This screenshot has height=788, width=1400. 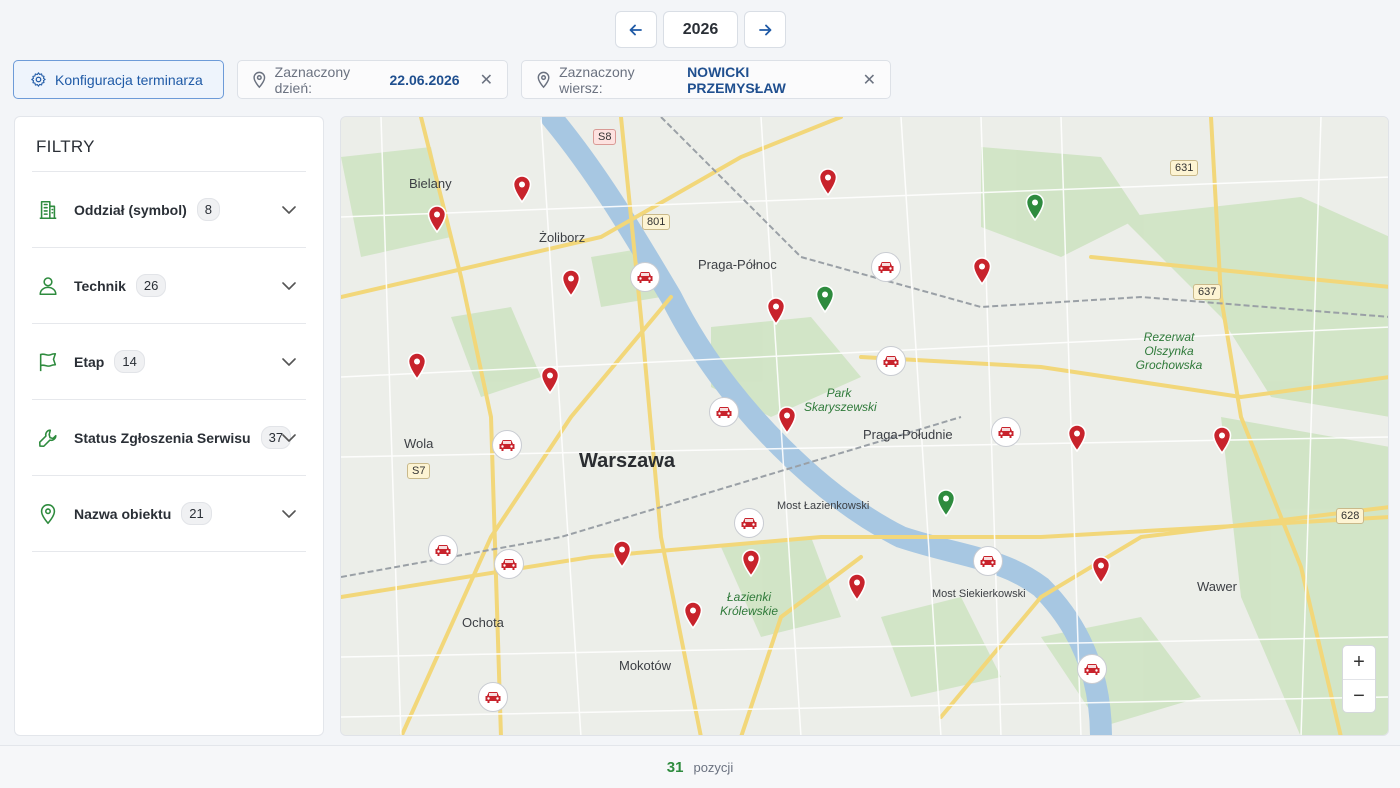 I want to click on previous-year-button, so click(x=636, y=29).